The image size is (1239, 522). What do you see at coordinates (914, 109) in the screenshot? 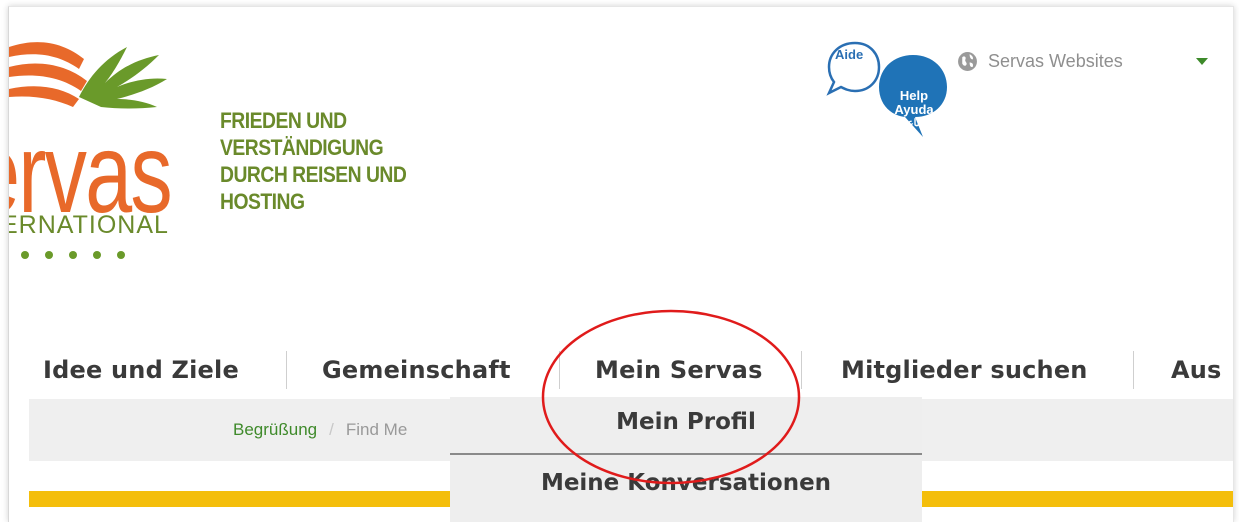
I see `help-labels: Help Ayuda مساعدة` at bounding box center [914, 109].